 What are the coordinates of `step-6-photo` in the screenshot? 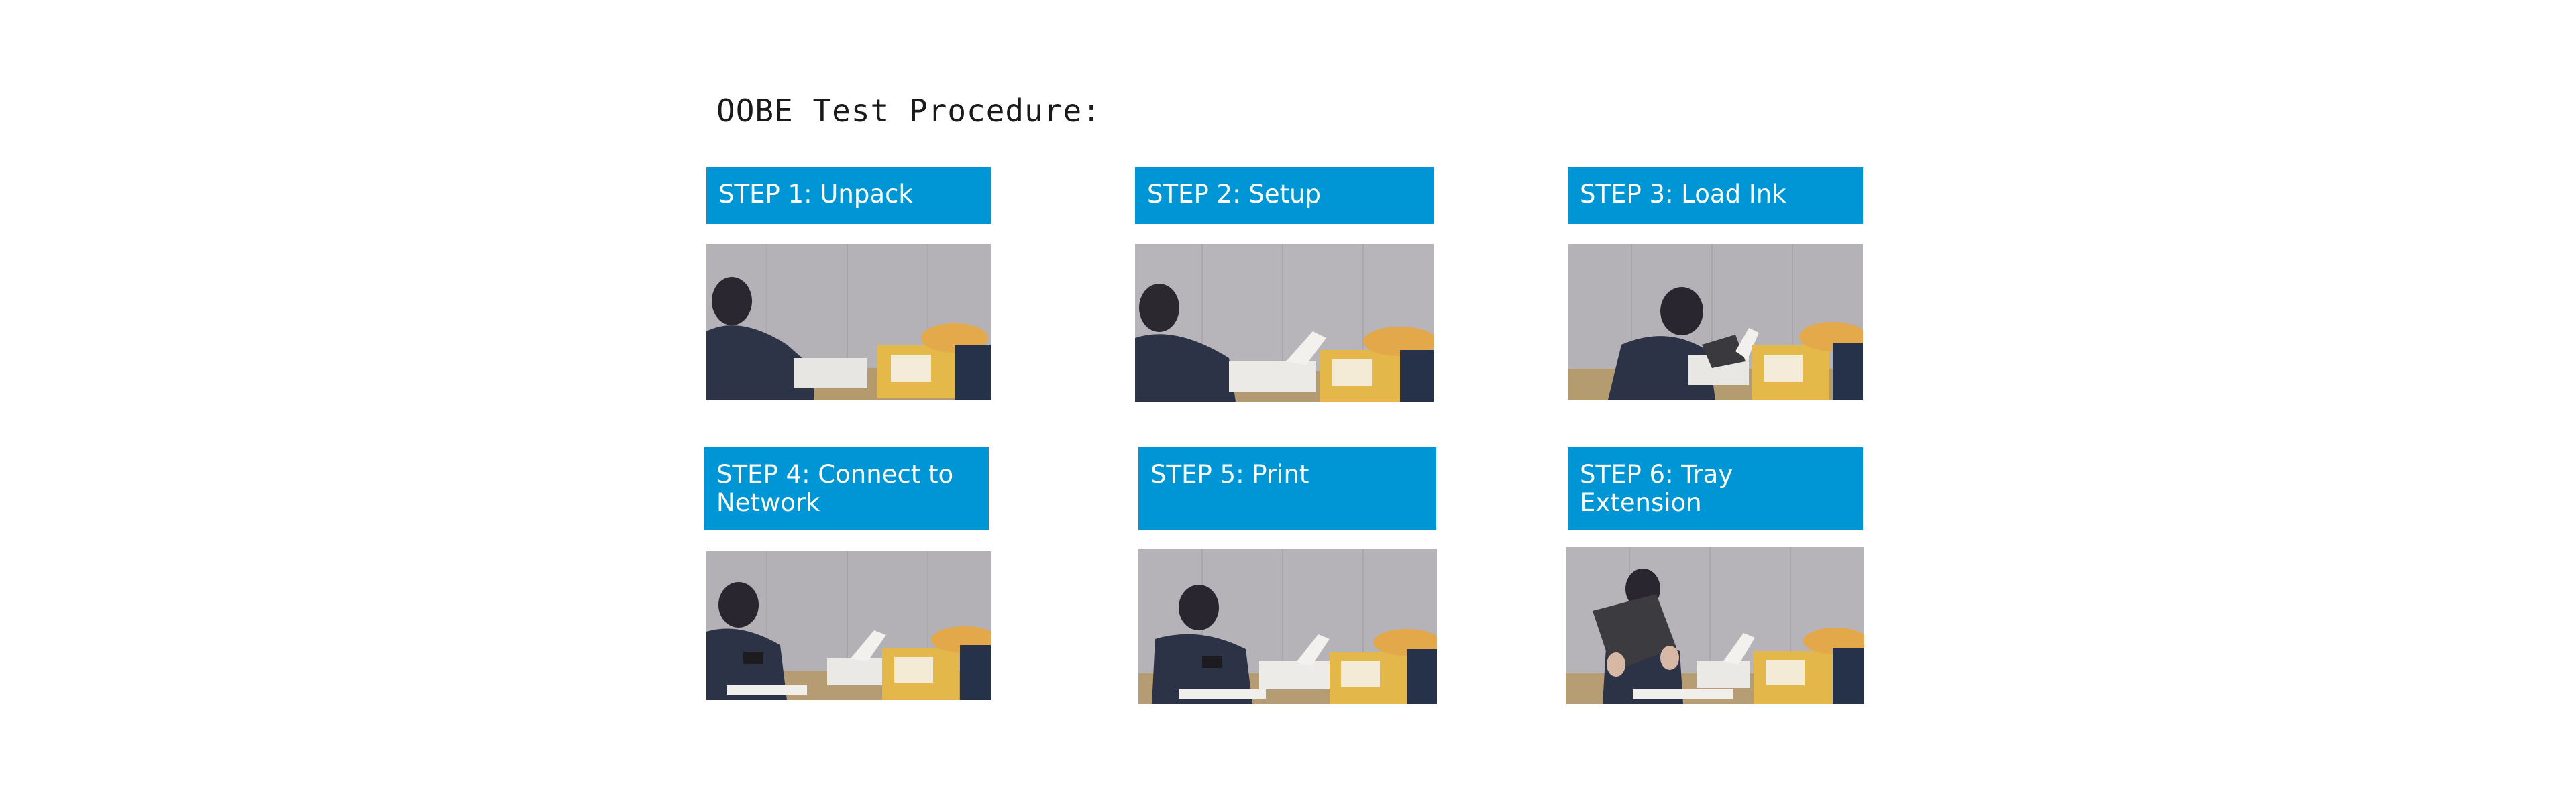 It's located at (1715, 625).